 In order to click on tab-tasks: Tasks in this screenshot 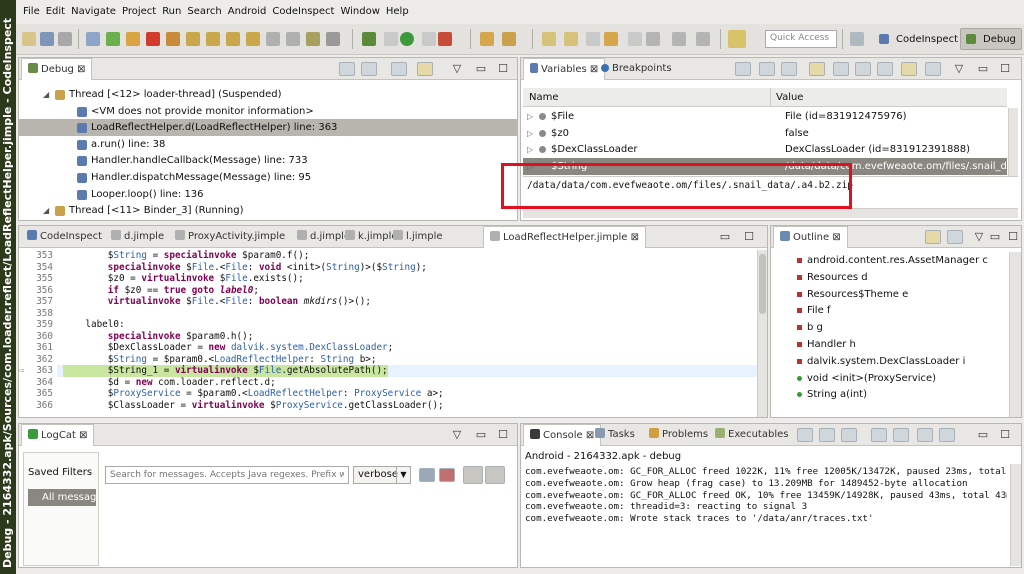, I will do `click(615, 435)`.